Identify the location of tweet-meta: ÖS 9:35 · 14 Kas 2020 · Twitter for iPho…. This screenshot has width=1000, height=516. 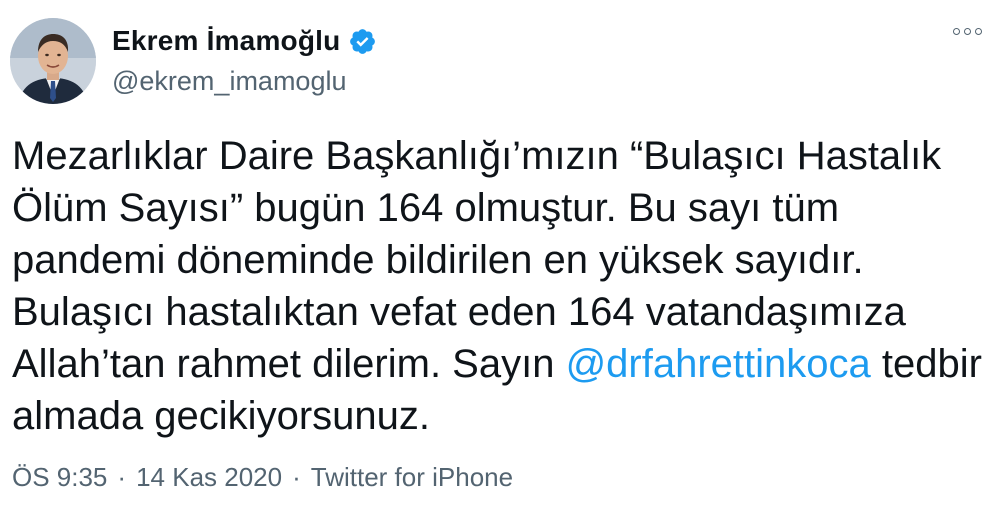
(262, 477).